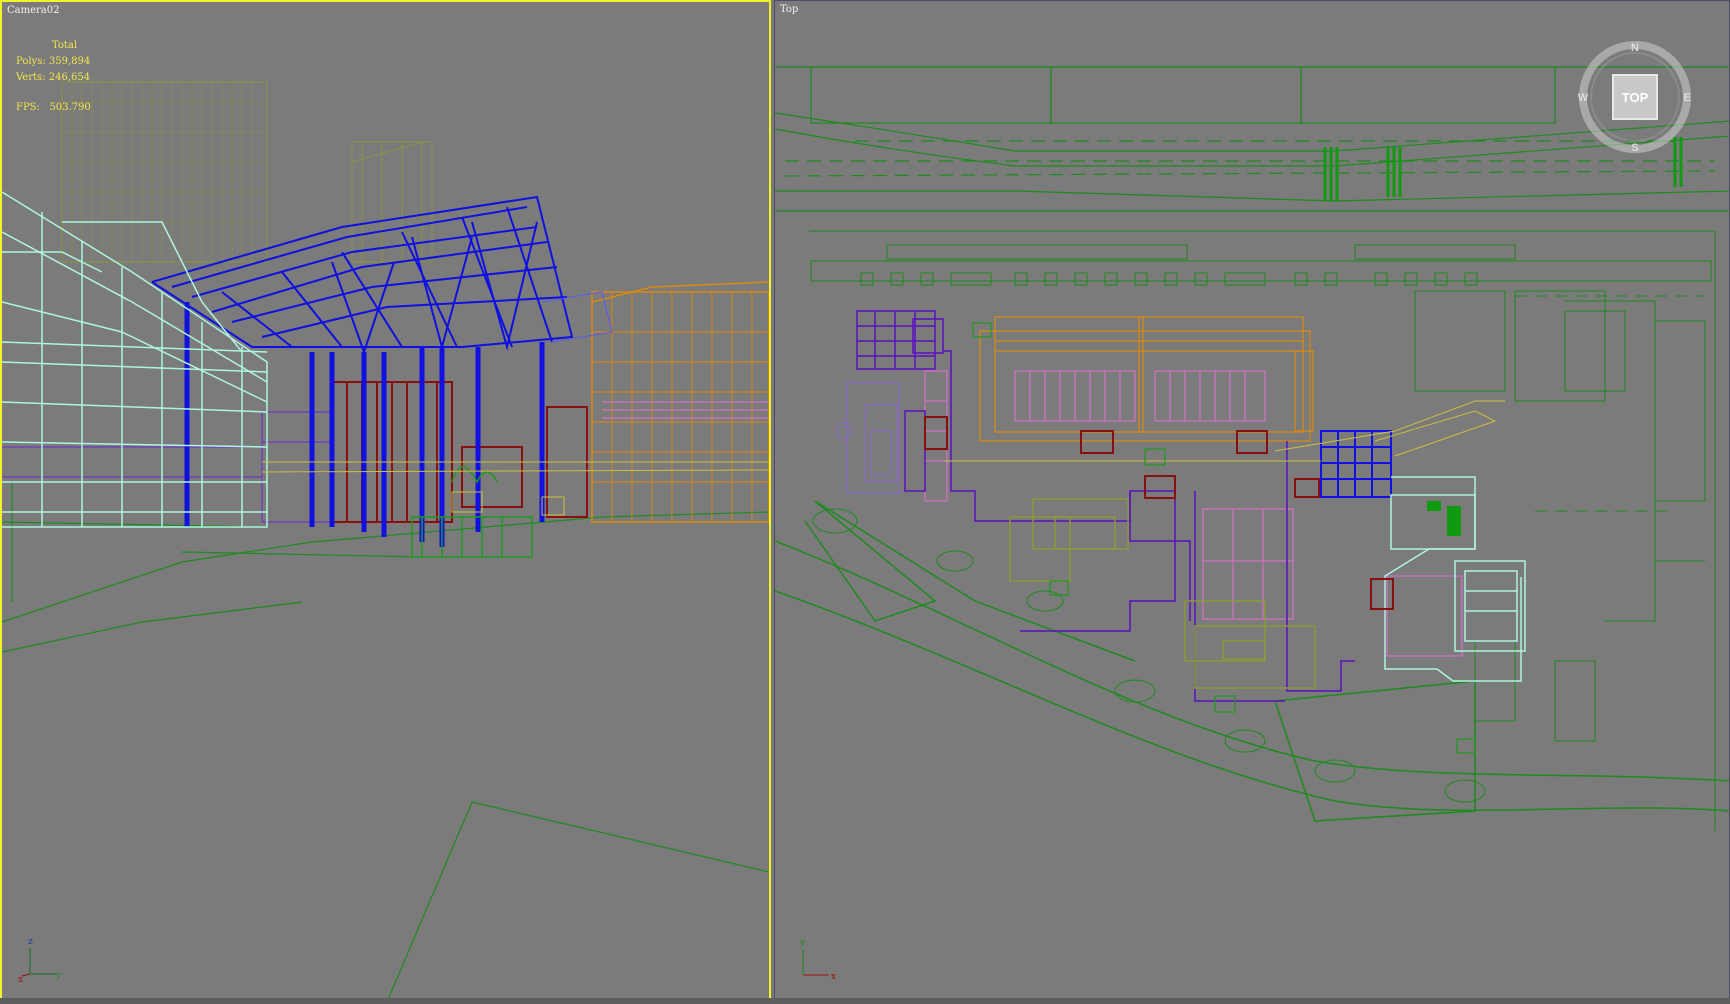  I want to click on viewport-label: Camera02, so click(33, 10).